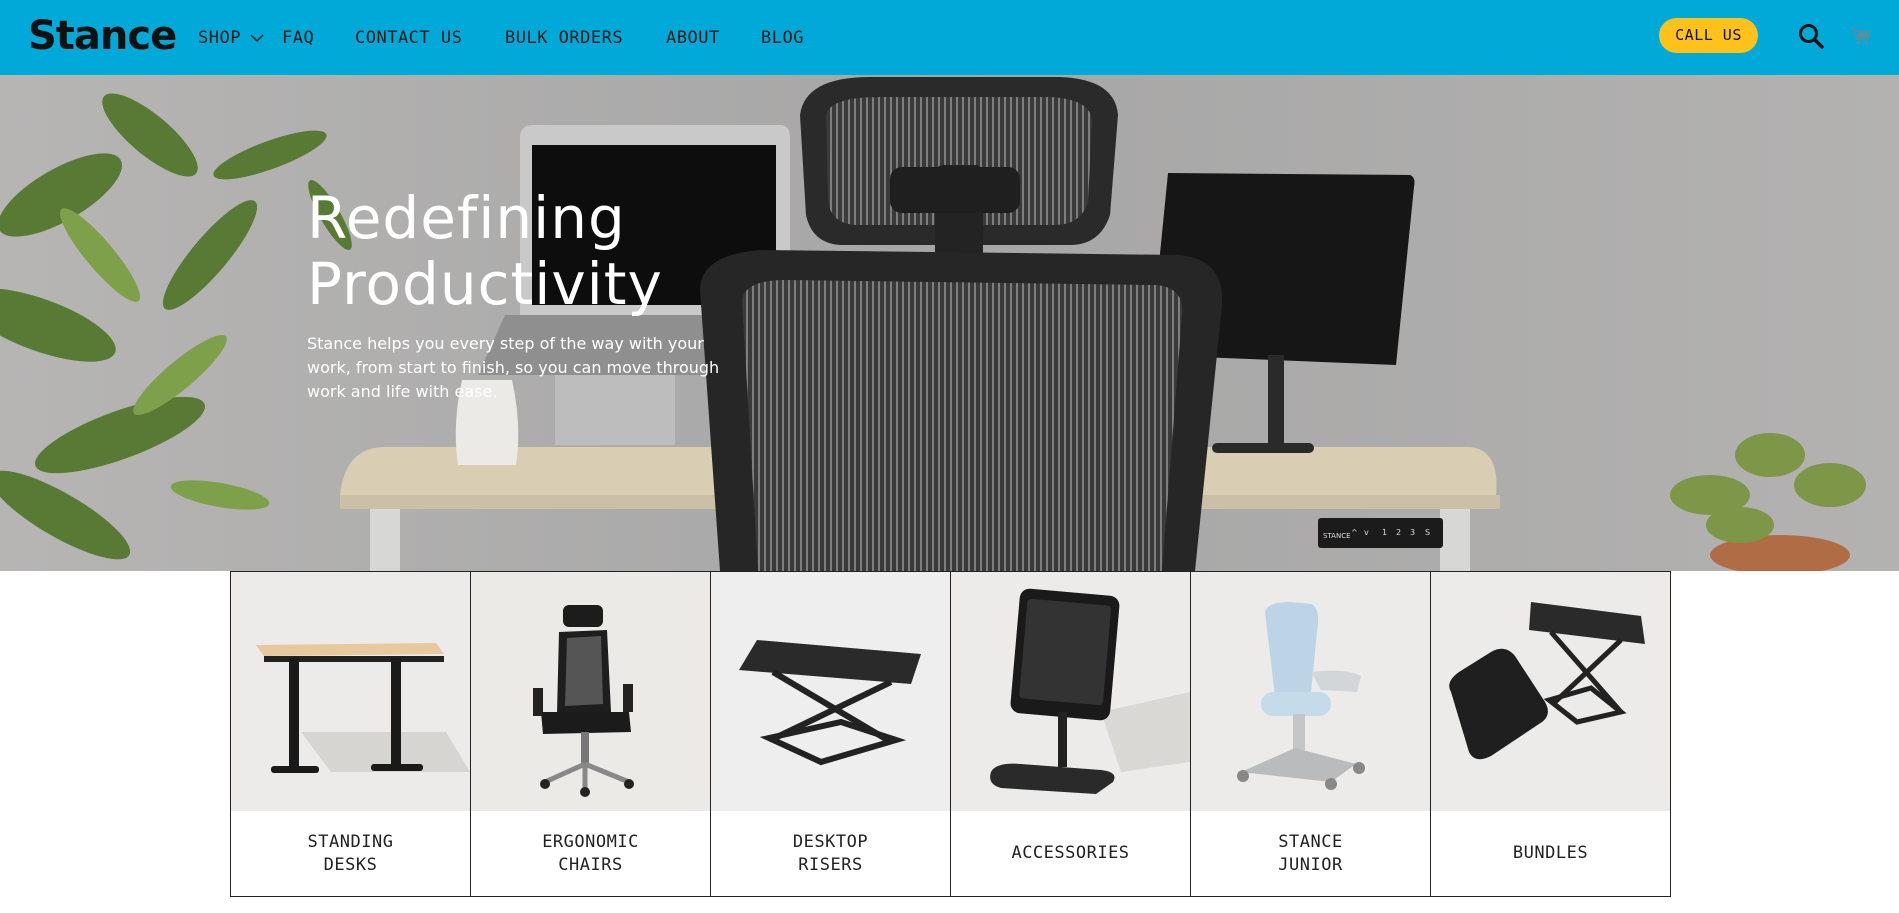 Image resolution: width=1899 pixels, height=913 pixels. I want to click on logo: Stance, so click(102, 36).